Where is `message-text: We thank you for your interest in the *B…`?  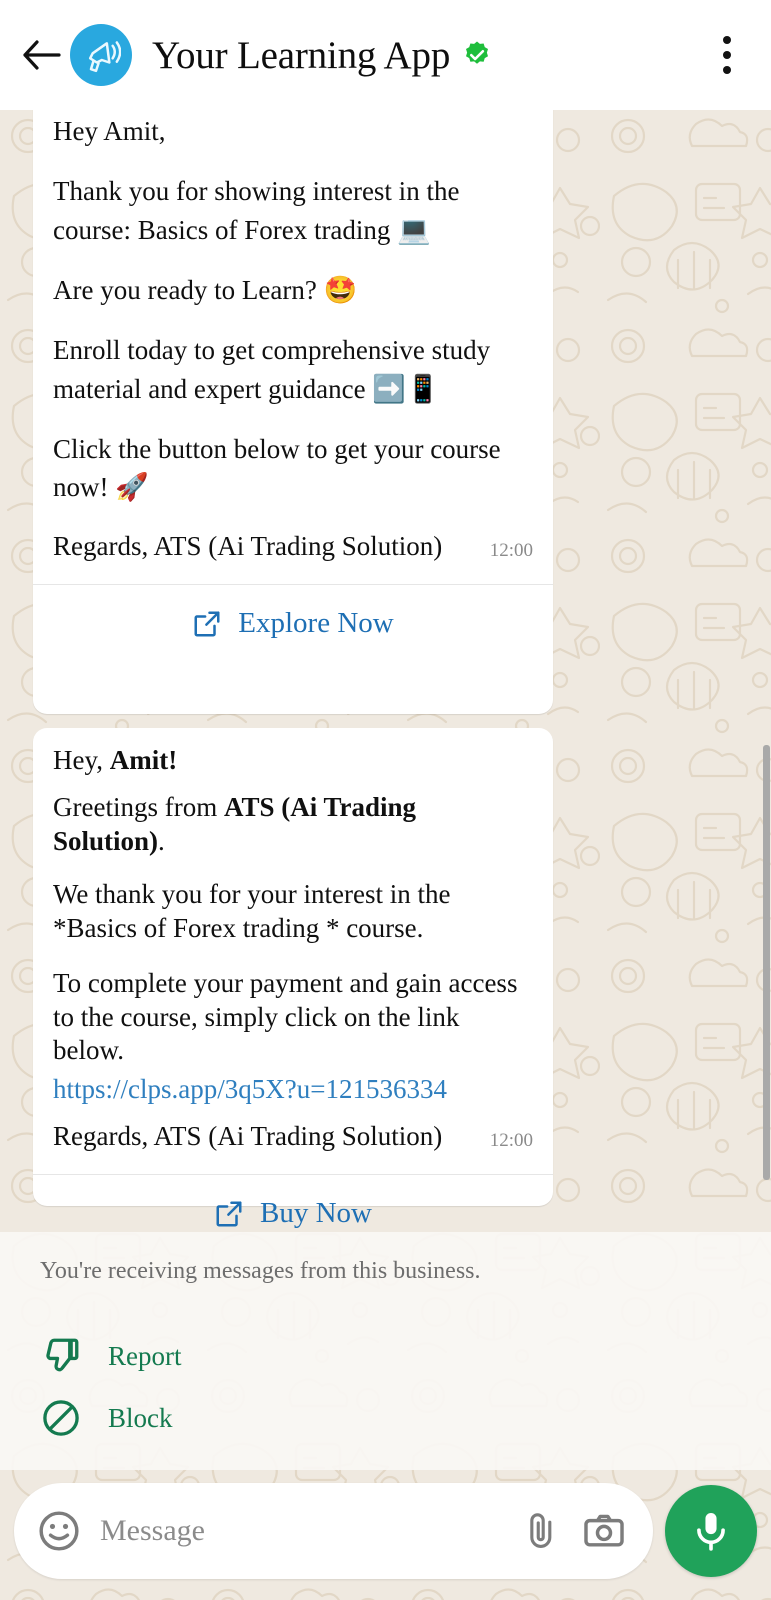
message-text: We thank you for your interest in the *B… is located at coordinates (252, 911).